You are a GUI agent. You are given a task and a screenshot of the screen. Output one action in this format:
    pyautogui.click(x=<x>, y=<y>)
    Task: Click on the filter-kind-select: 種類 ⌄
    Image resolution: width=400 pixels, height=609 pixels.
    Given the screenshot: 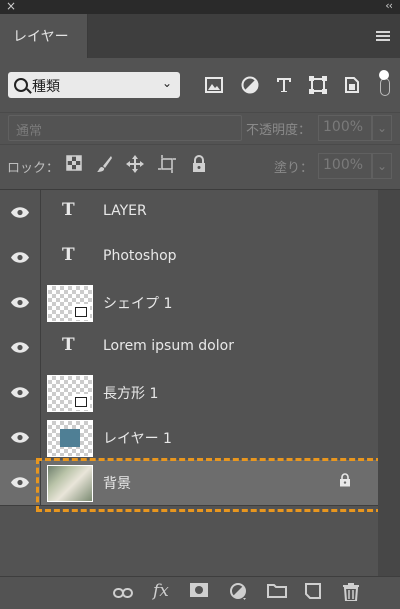 What is the action you would take?
    pyautogui.click(x=94, y=85)
    